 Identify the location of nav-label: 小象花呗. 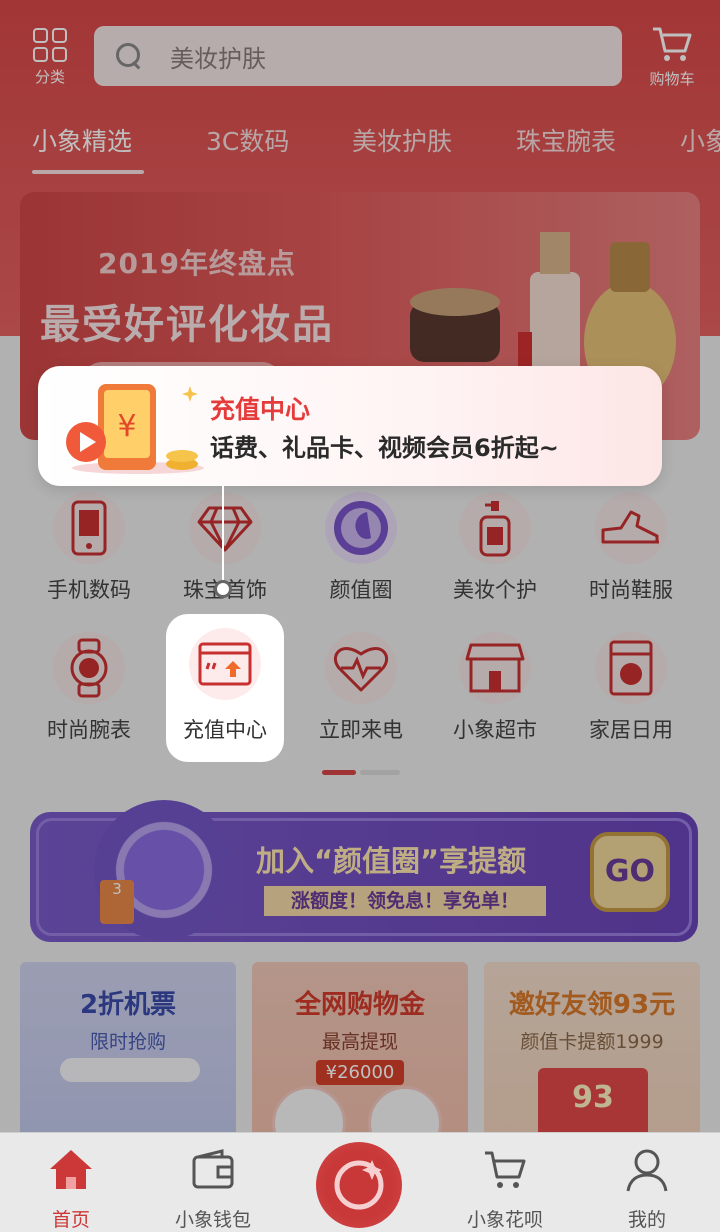
(504, 1220).